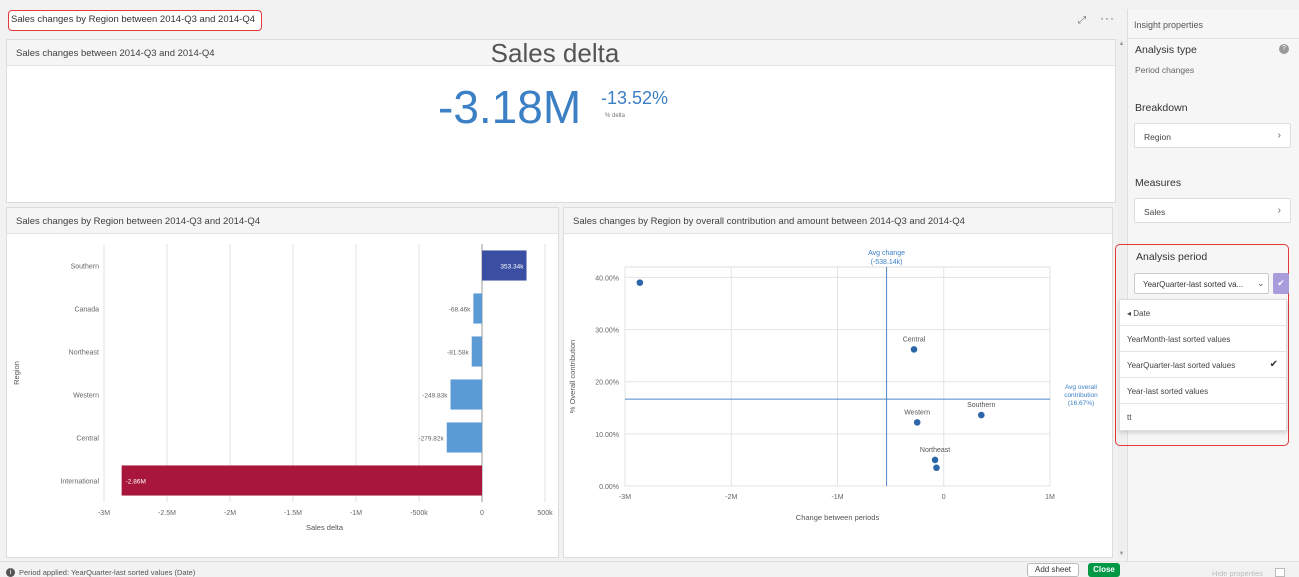 This screenshot has width=1299, height=577. I want to click on data-label: -249.83k, so click(435, 396).